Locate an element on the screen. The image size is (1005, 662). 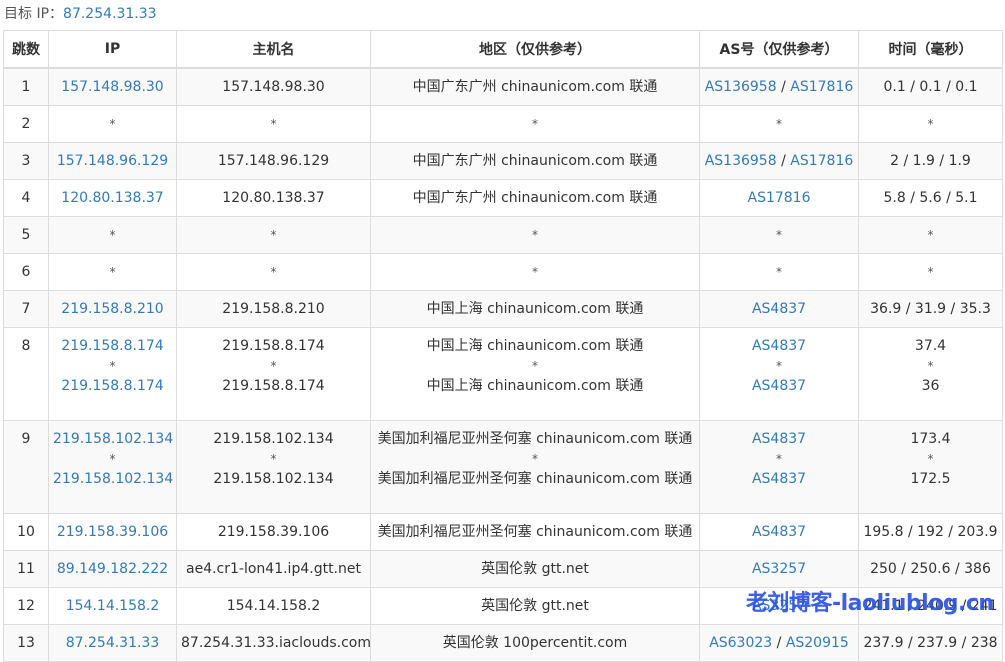
ip-link: 89.149.182.222 is located at coordinates (112, 569).